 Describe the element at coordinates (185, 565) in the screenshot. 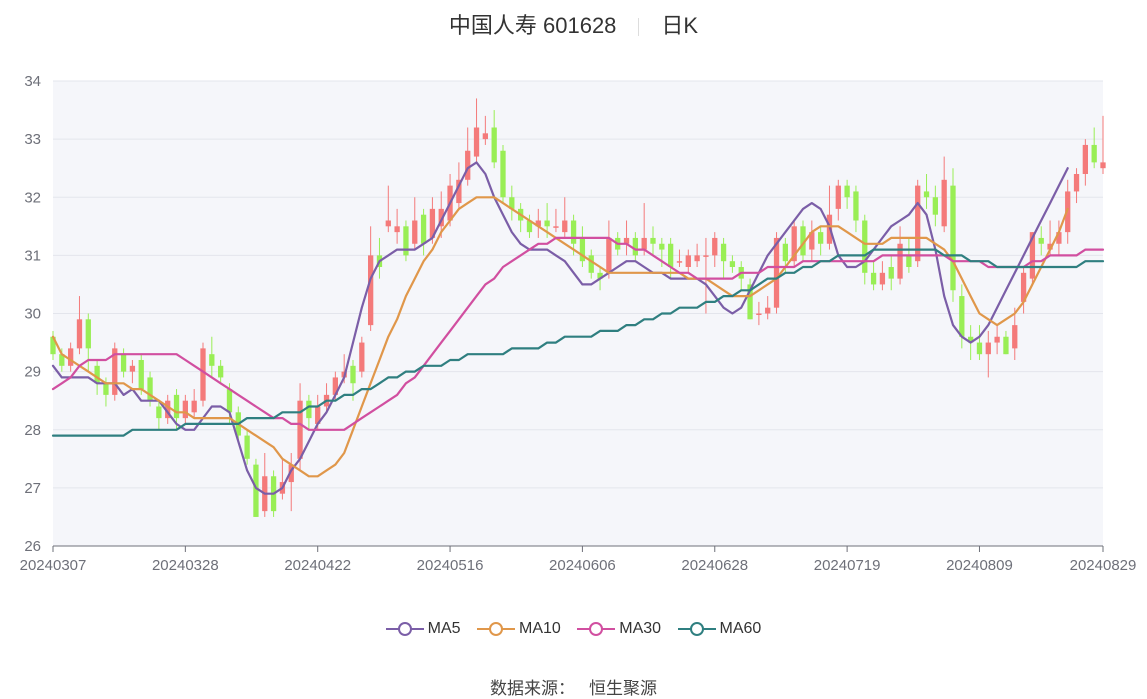

I see `x-tick-label: 20240328` at that location.